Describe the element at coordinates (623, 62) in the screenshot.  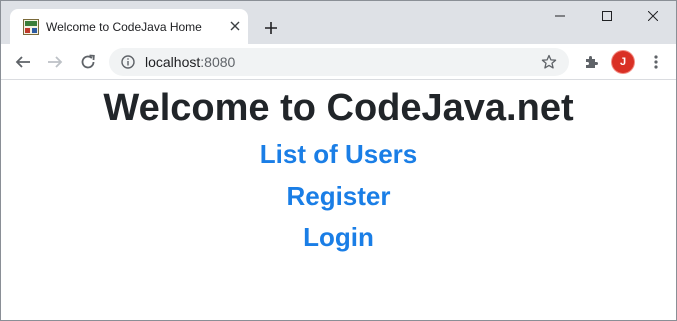
I see `profile-avatar: J` at that location.